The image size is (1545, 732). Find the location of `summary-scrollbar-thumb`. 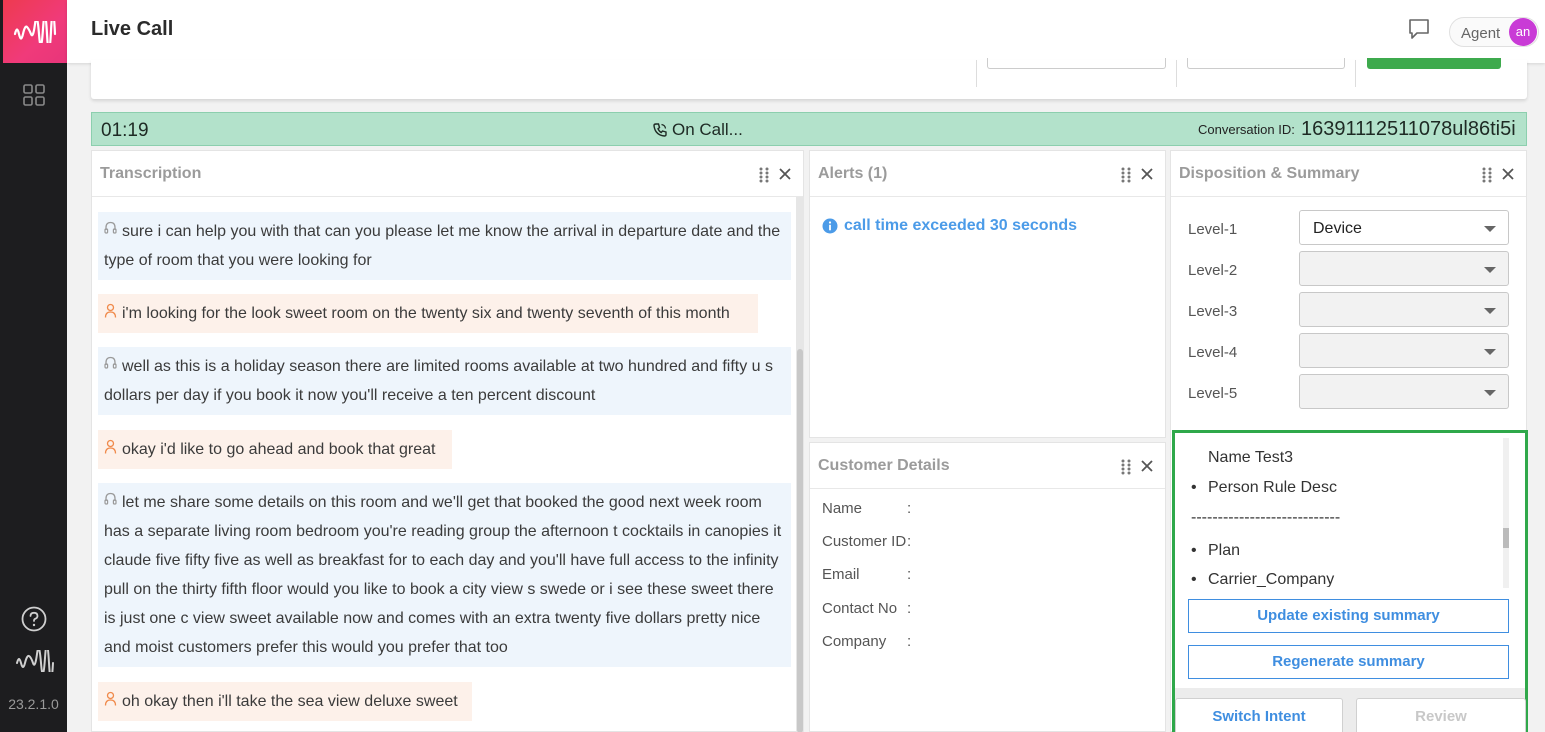

summary-scrollbar-thumb is located at coordinates (1506, 538).